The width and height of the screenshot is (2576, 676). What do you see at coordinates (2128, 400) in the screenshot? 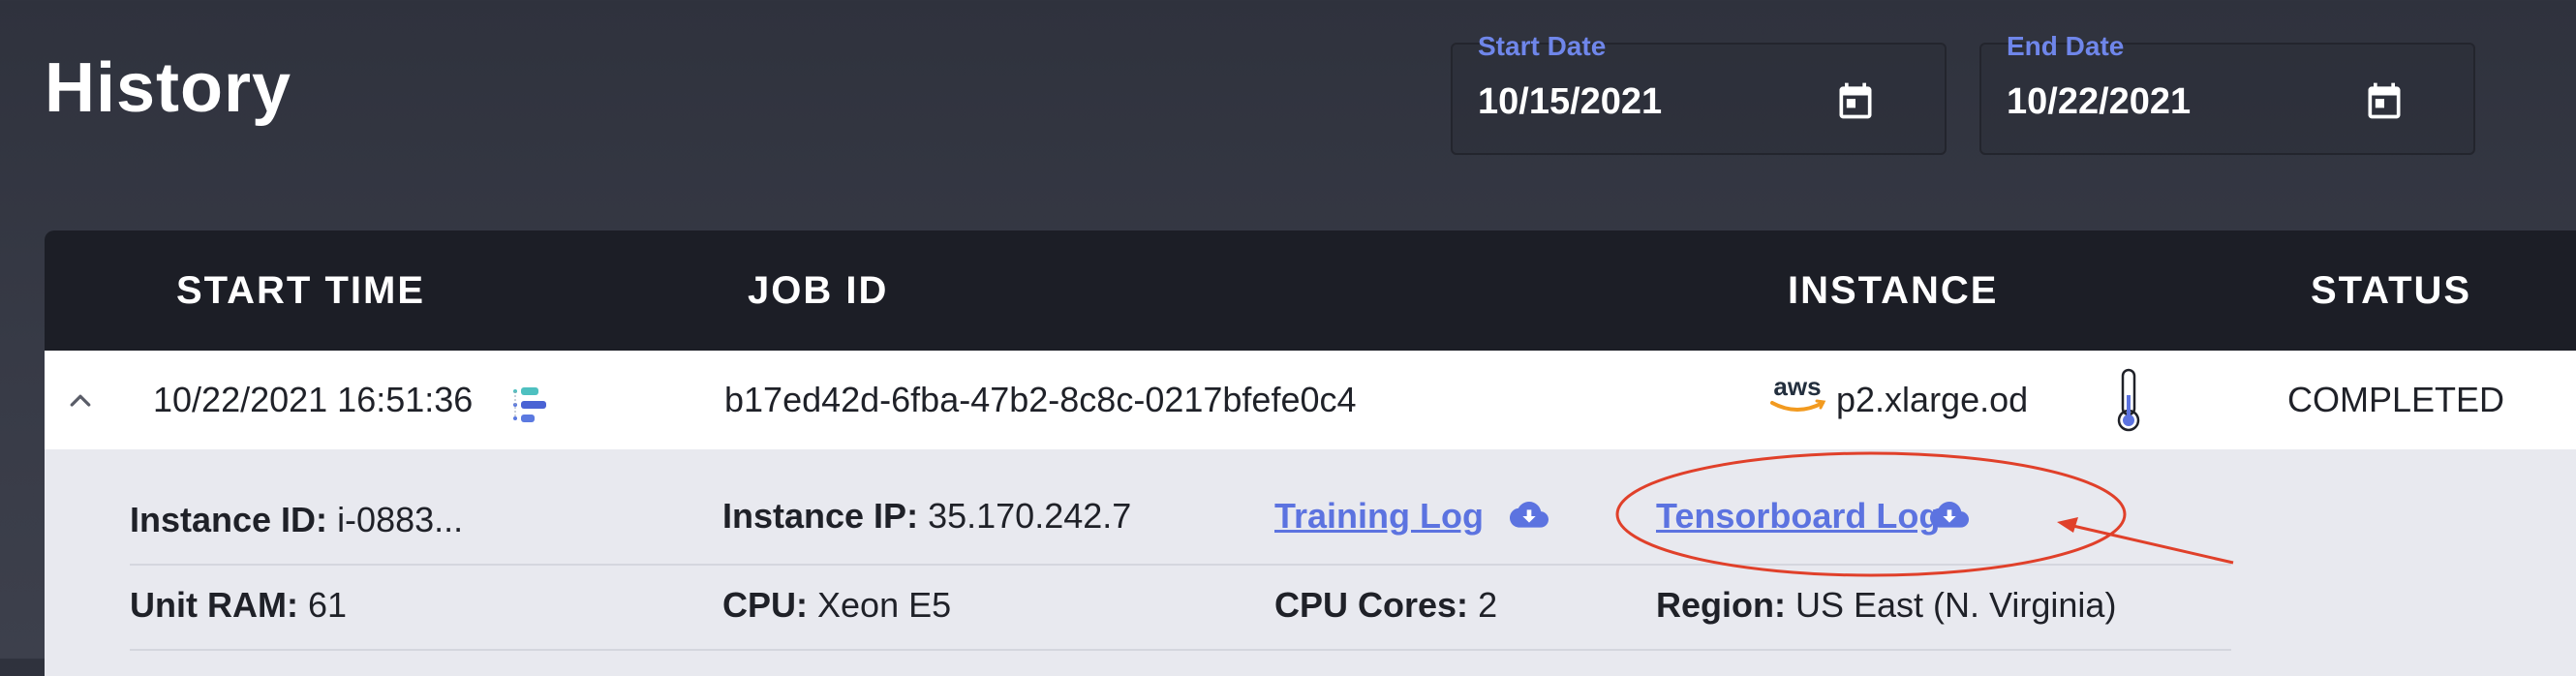
I see `thermometer-icon` at bounding box center [2128, 400].